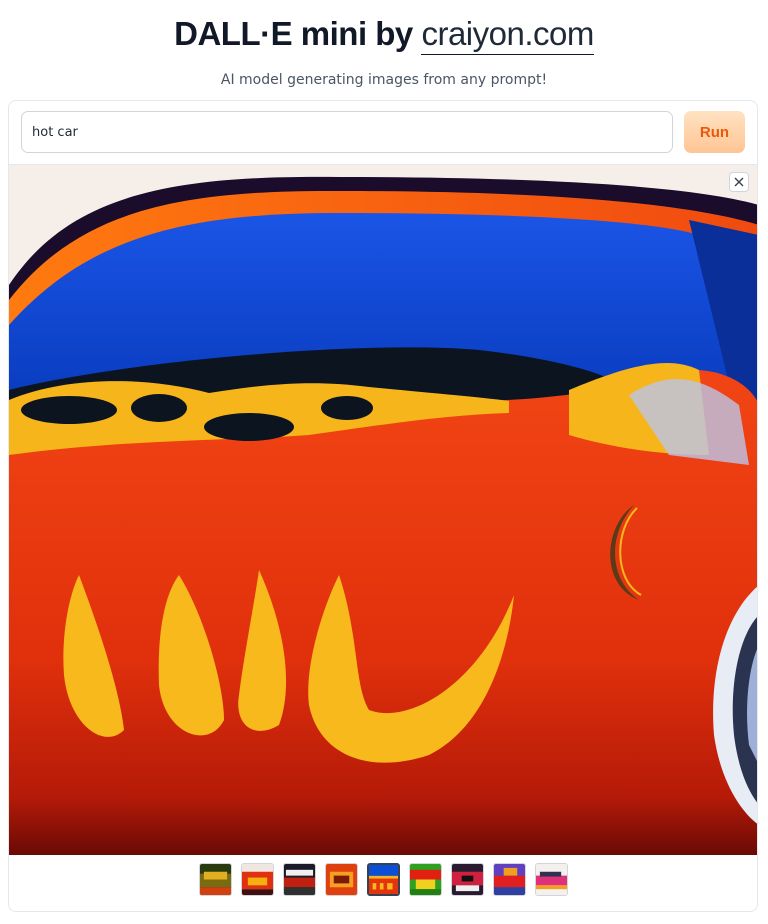 Image resolution: width=768 pixels, height=924 pixels. Describe the element at coordinates (293, 33) in the screenshot. I see `title-text: DALL·E mini by` at that location.